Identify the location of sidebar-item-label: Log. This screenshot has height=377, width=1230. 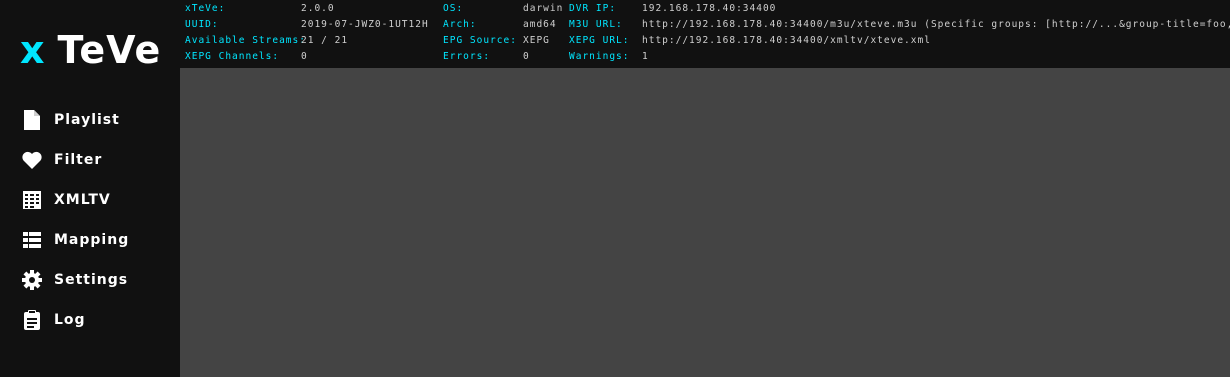
(70, 320).